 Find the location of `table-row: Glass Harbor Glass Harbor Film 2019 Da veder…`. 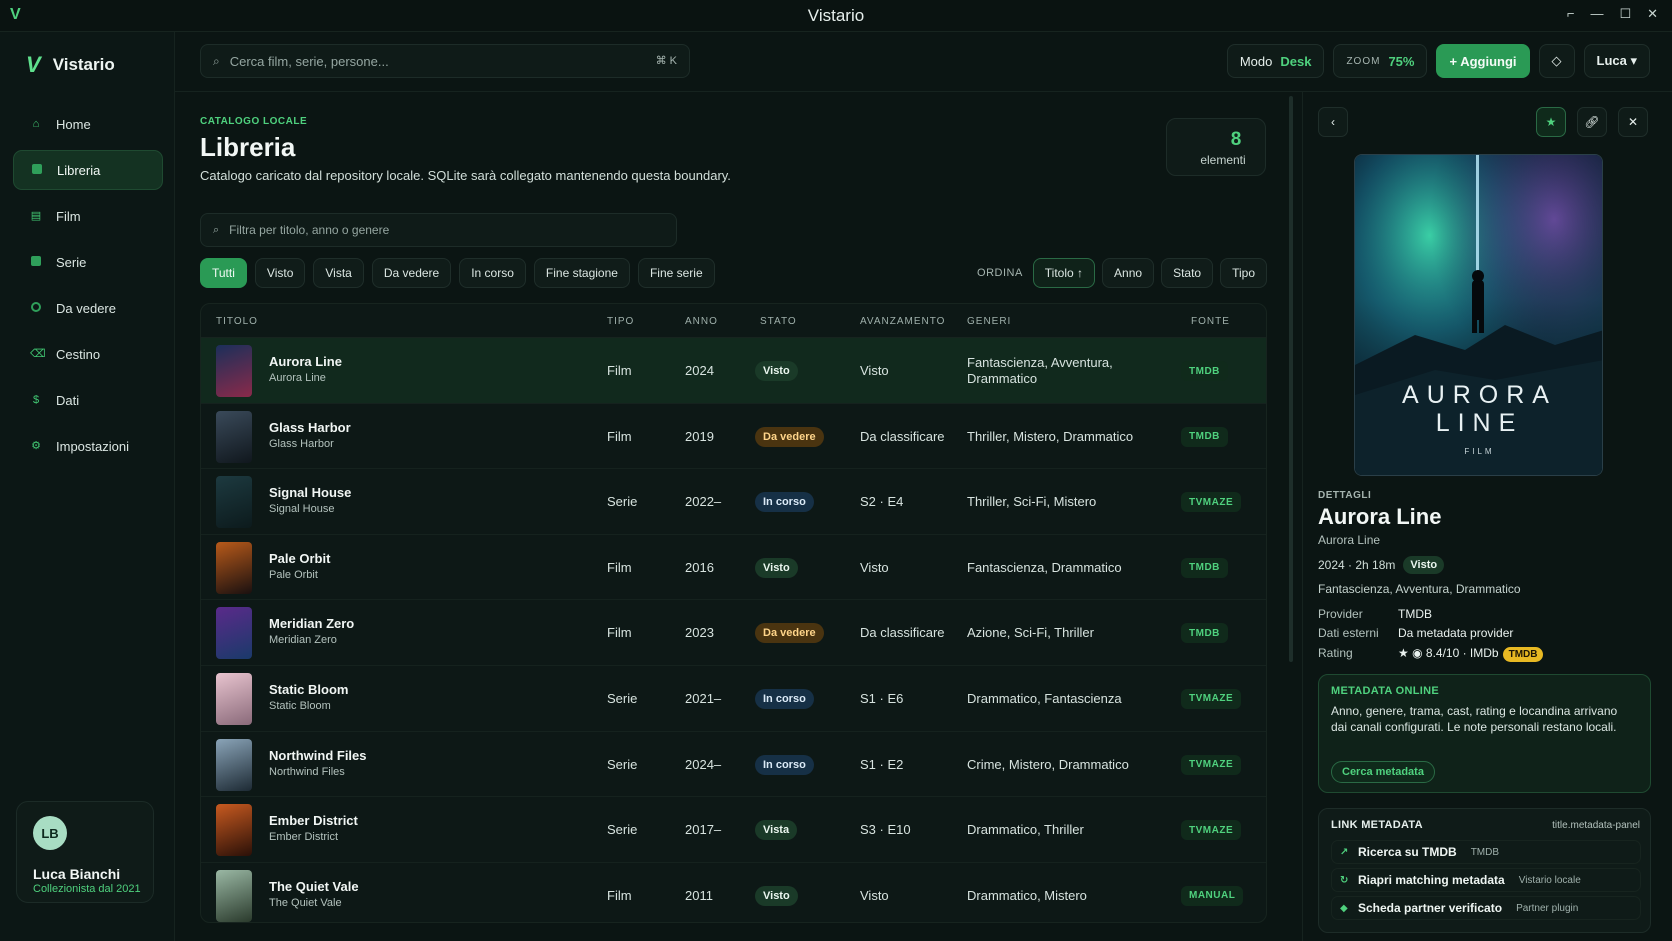

table-row: Glass Harbor Glass Harbor Film 2019 Da veder… is located at coordinates (733, 437).